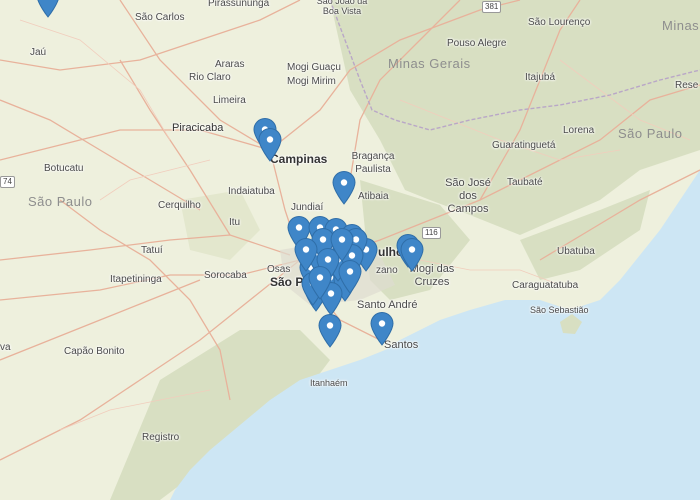 The image size is (700, 500). Describe the element at coordinates (429, 63) in the screenshot. I see `region-label: Minas Gerais` at that location.